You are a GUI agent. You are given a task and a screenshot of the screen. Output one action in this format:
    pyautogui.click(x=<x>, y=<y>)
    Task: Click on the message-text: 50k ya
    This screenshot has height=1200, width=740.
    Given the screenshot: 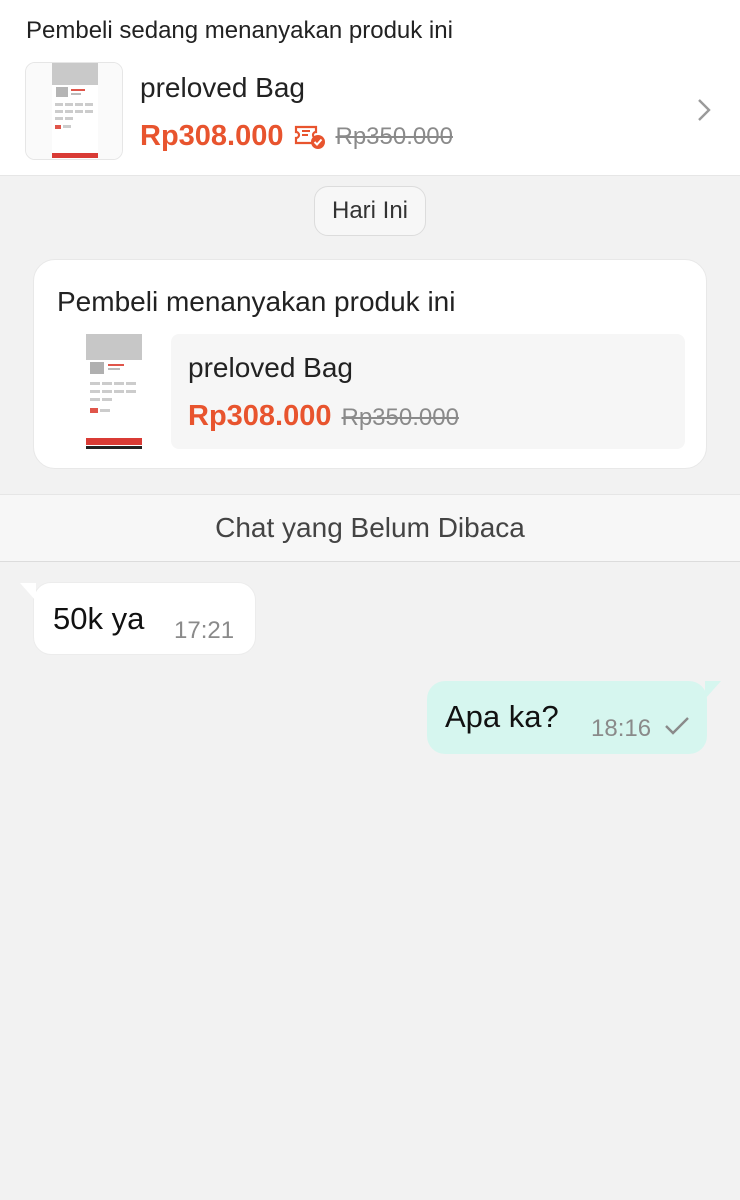 What is the action you would take?
    pyautogui.click(x=99, y=618)
    